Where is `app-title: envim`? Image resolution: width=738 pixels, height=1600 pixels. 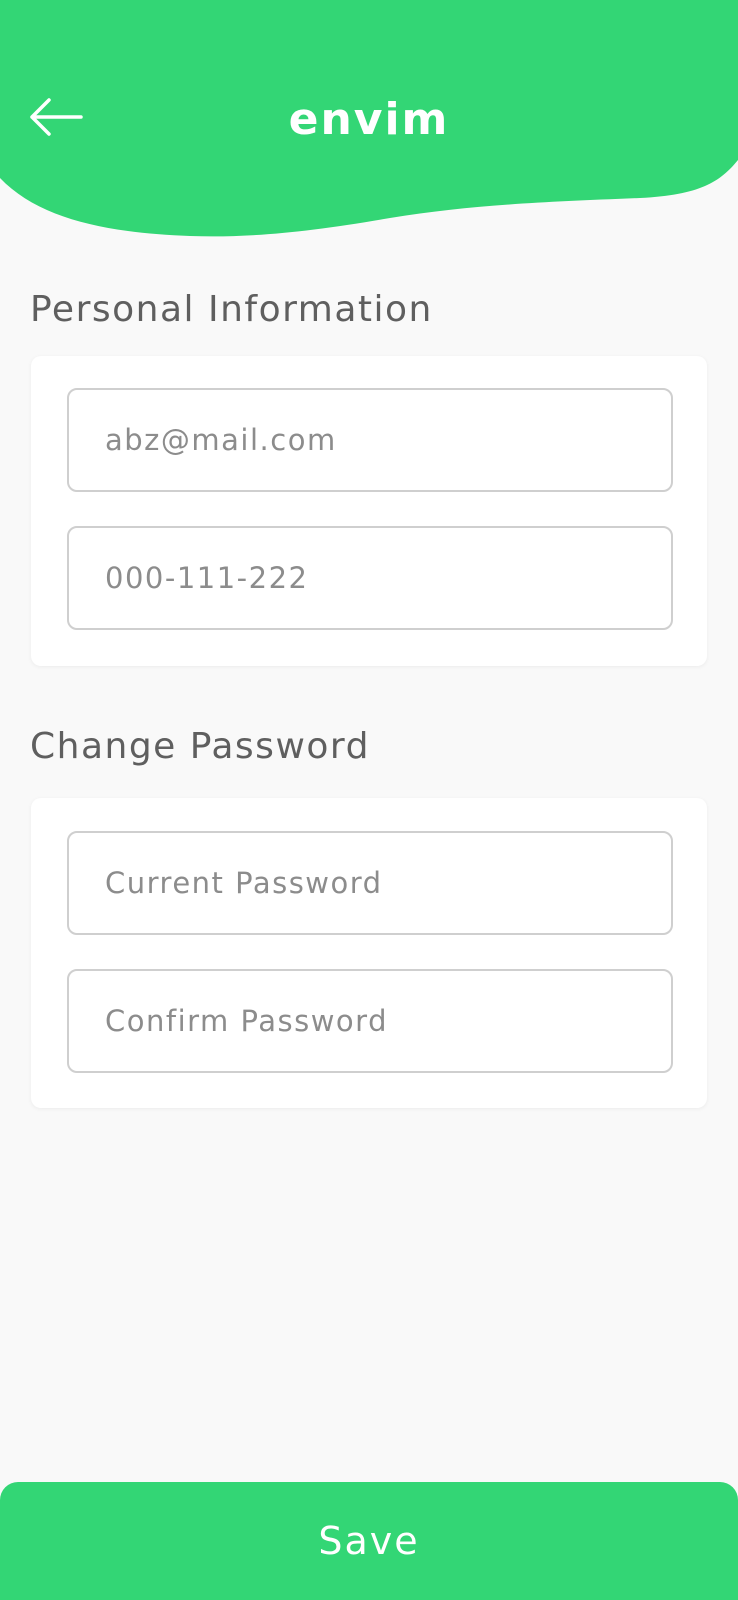 app-title: envim is located at coordinates (369, 119).